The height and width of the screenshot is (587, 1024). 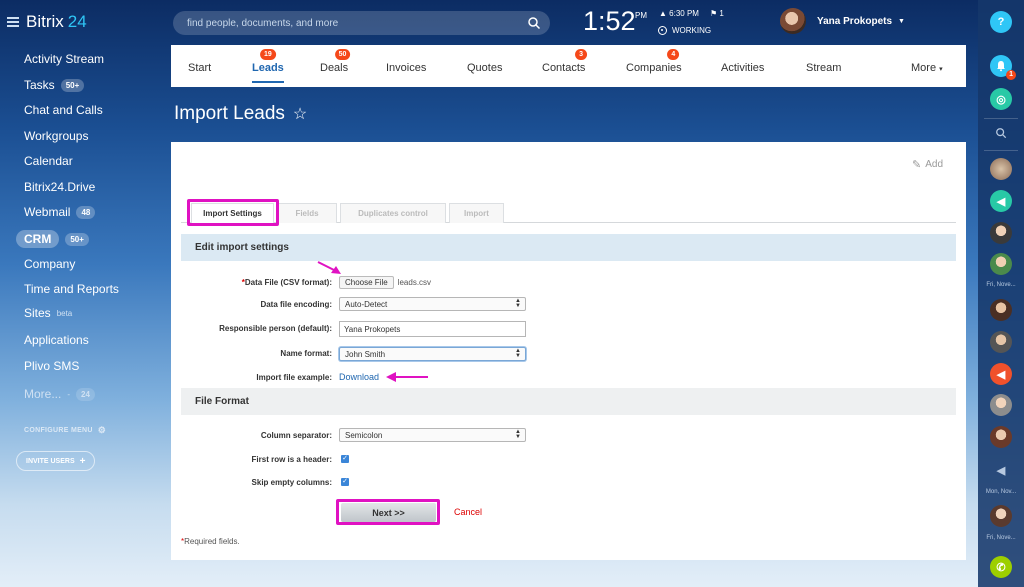 I want to click on sidebar-item-workgroups: Workgroups, so click(x=56, y=136).